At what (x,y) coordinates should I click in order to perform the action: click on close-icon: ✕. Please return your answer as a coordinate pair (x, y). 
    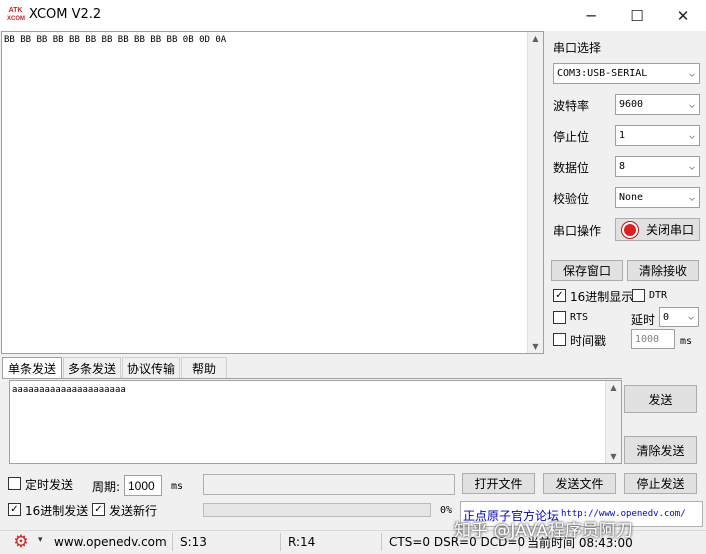
    Looking at the image, I should click on (683, 15).